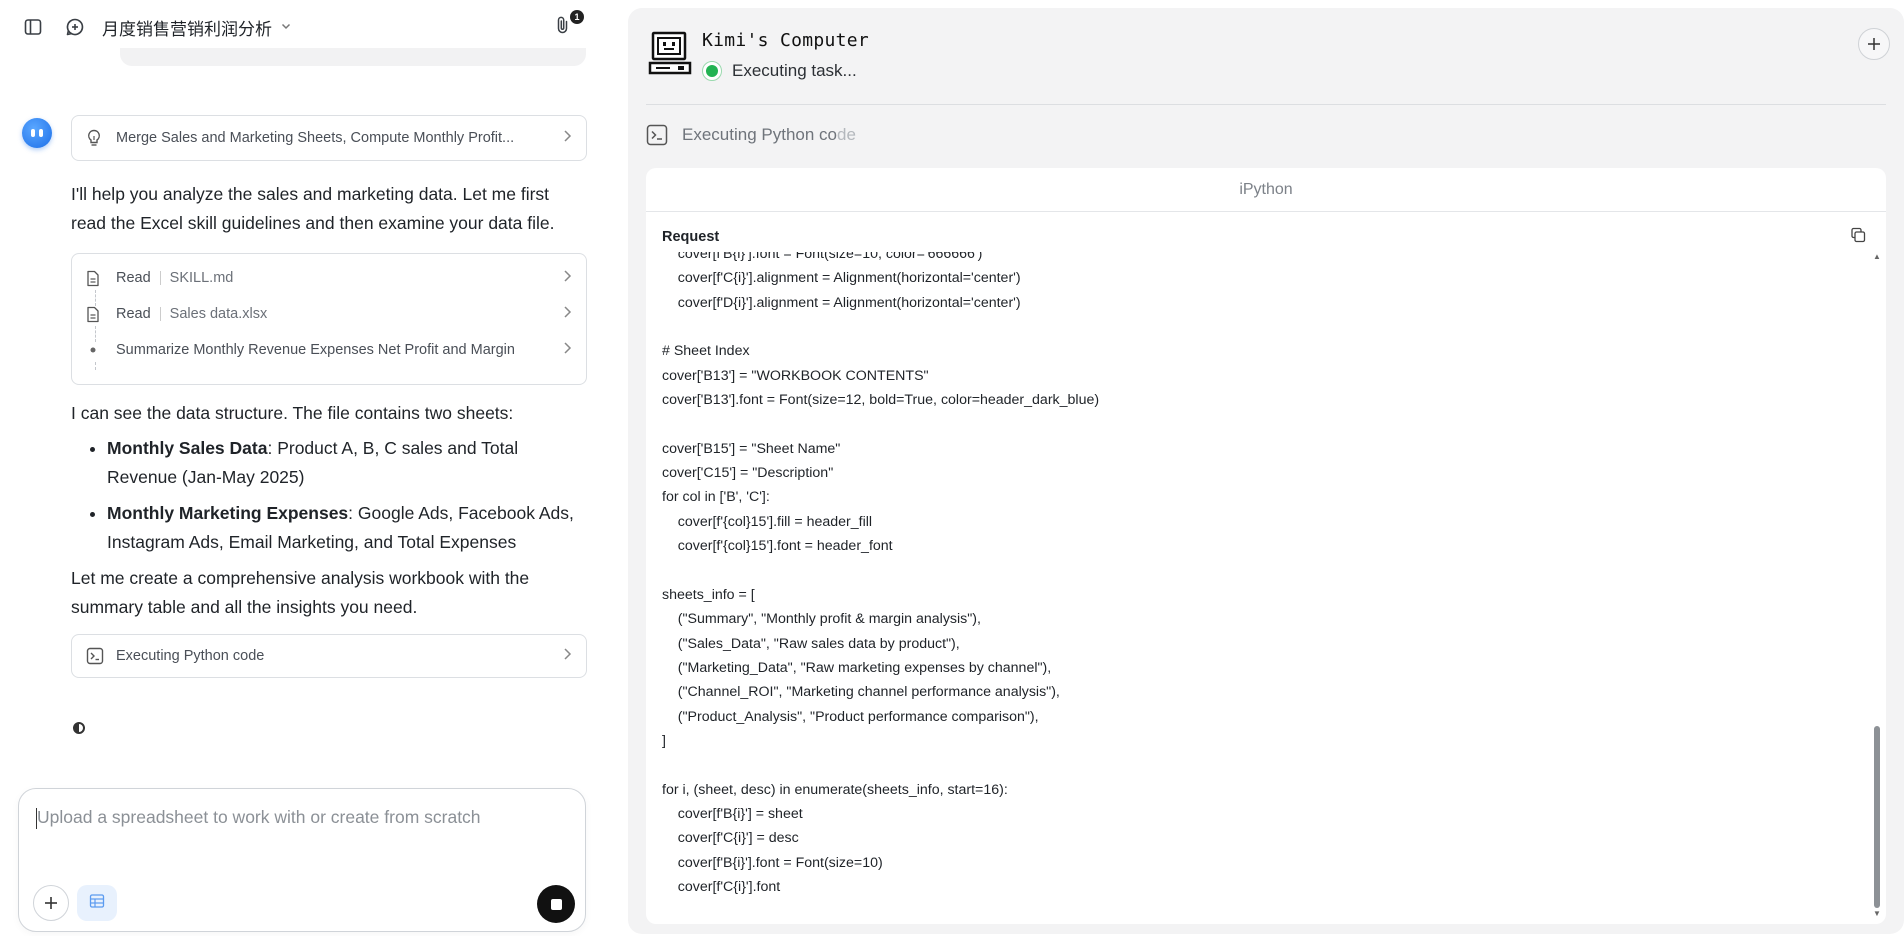 This screenshot has height=936, width=1904. Describe the element at coordinates (577, 17) in the screenshot. I see `attachment-count-badge: 1` at that location.